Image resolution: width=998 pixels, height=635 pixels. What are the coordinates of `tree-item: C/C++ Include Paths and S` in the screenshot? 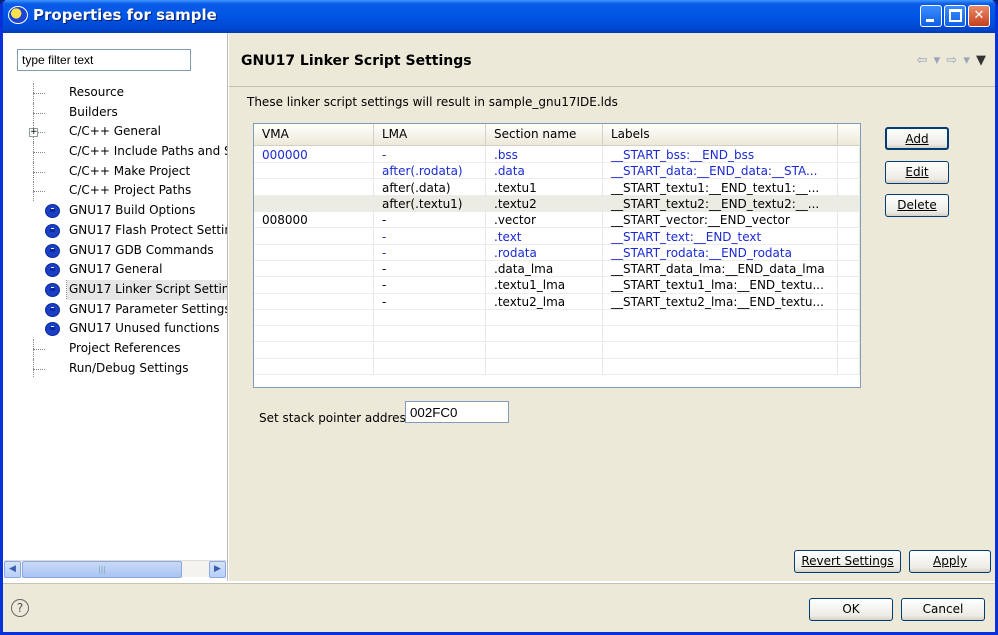 It's located at (122, 152).